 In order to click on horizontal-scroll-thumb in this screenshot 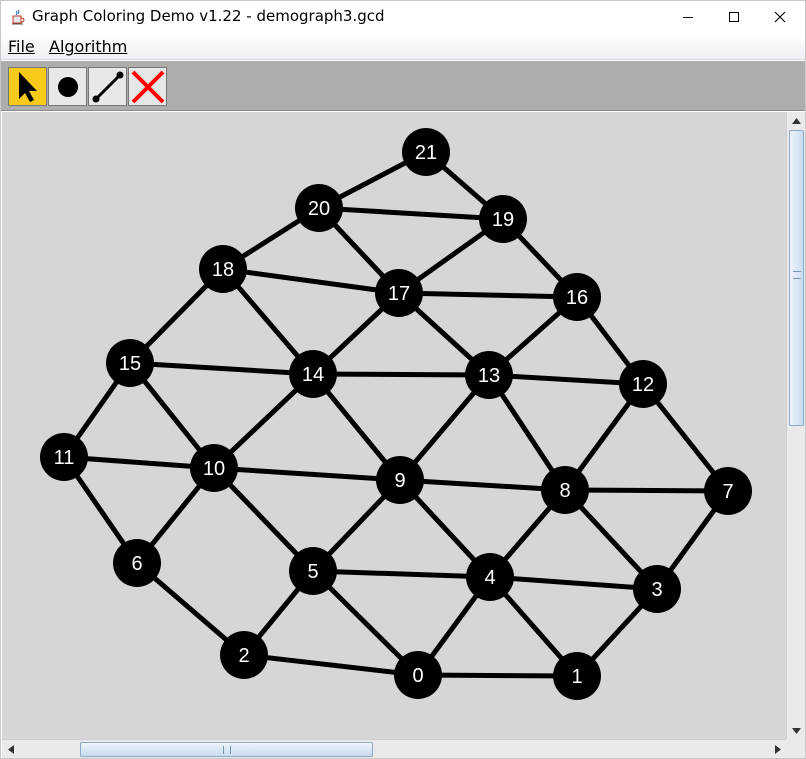, I will do `click(226, 749)`.